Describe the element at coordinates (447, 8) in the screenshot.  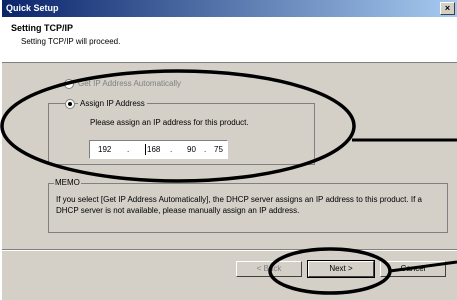
I see `close-icon: ×` at that location.